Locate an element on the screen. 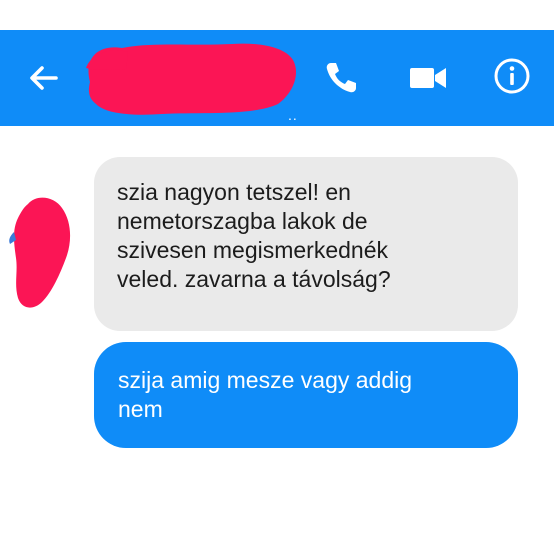 The height and width of the screenshot is (554, 554). video-call-button is located at coordinates (428, 78).